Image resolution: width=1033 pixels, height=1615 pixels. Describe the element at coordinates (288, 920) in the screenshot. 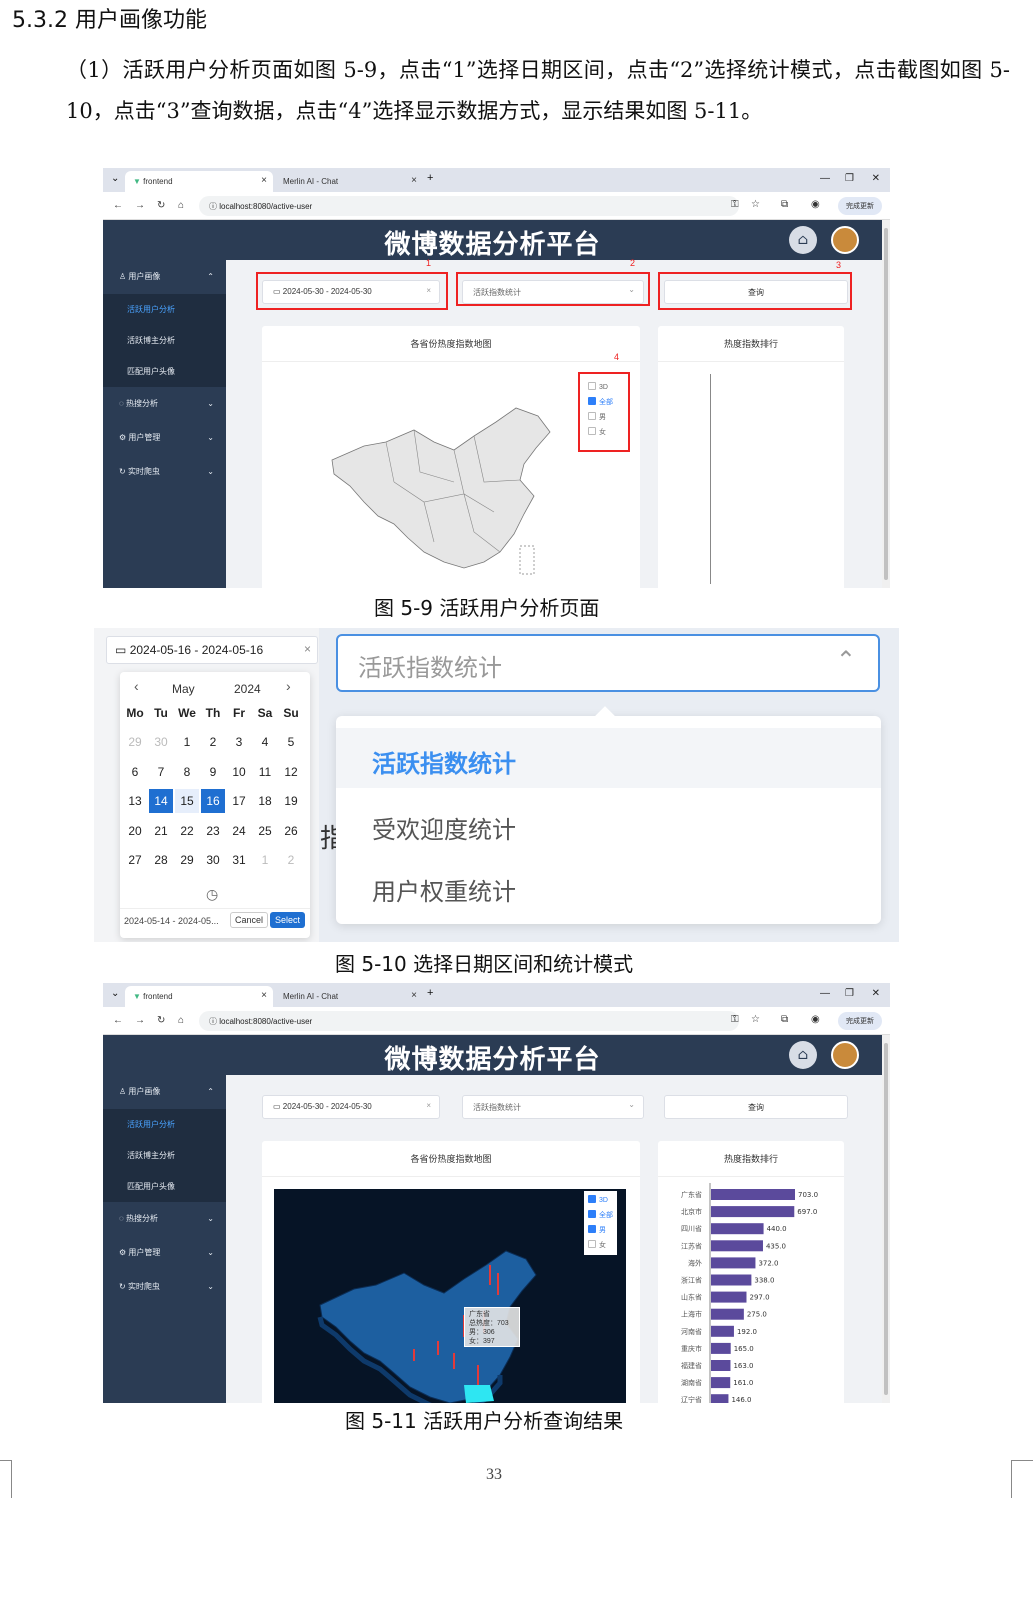

I see `select-button: Select` at that location.